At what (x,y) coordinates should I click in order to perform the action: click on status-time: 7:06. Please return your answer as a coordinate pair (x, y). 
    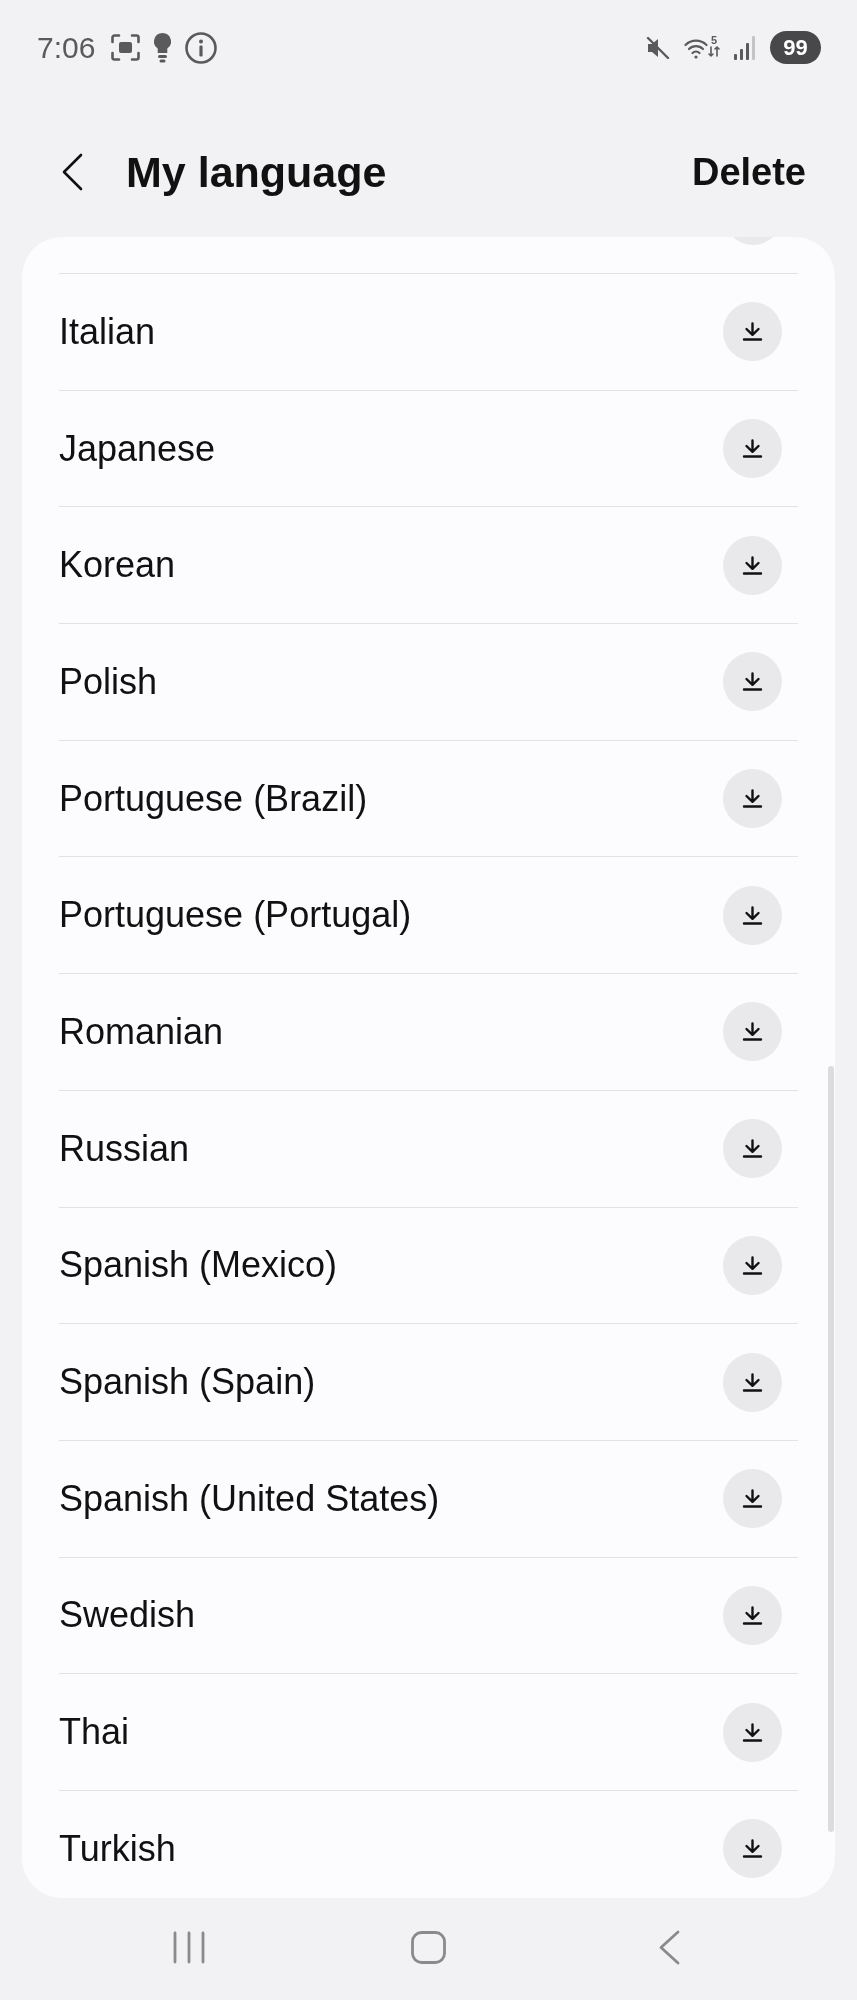
    Looking at the image, I should click on (66, 47).